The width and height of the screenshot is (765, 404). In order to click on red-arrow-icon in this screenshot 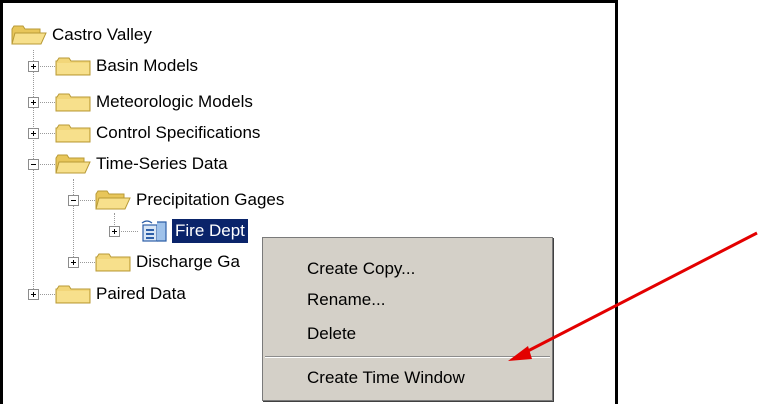, I will do `click(633, 296)`.